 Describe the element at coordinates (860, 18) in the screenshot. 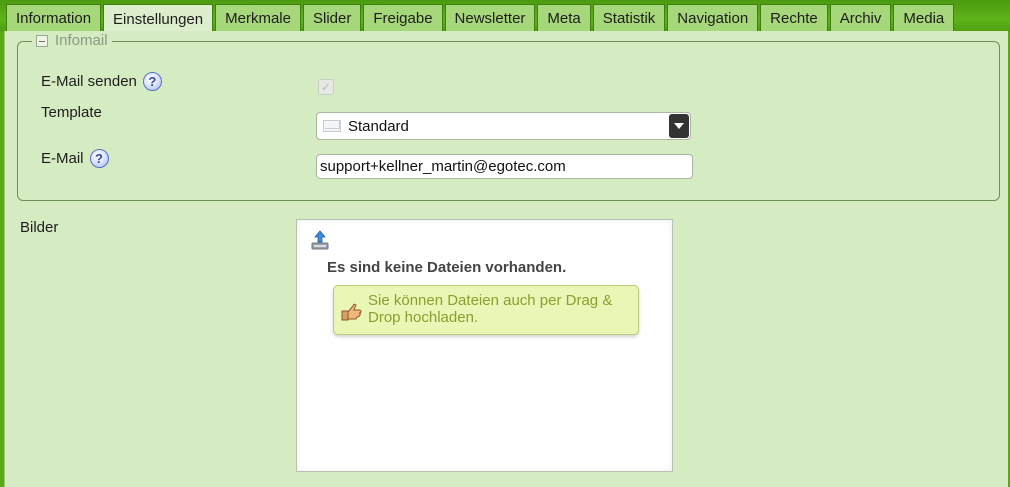

I see `tab-archiv: Archiv` at that location.